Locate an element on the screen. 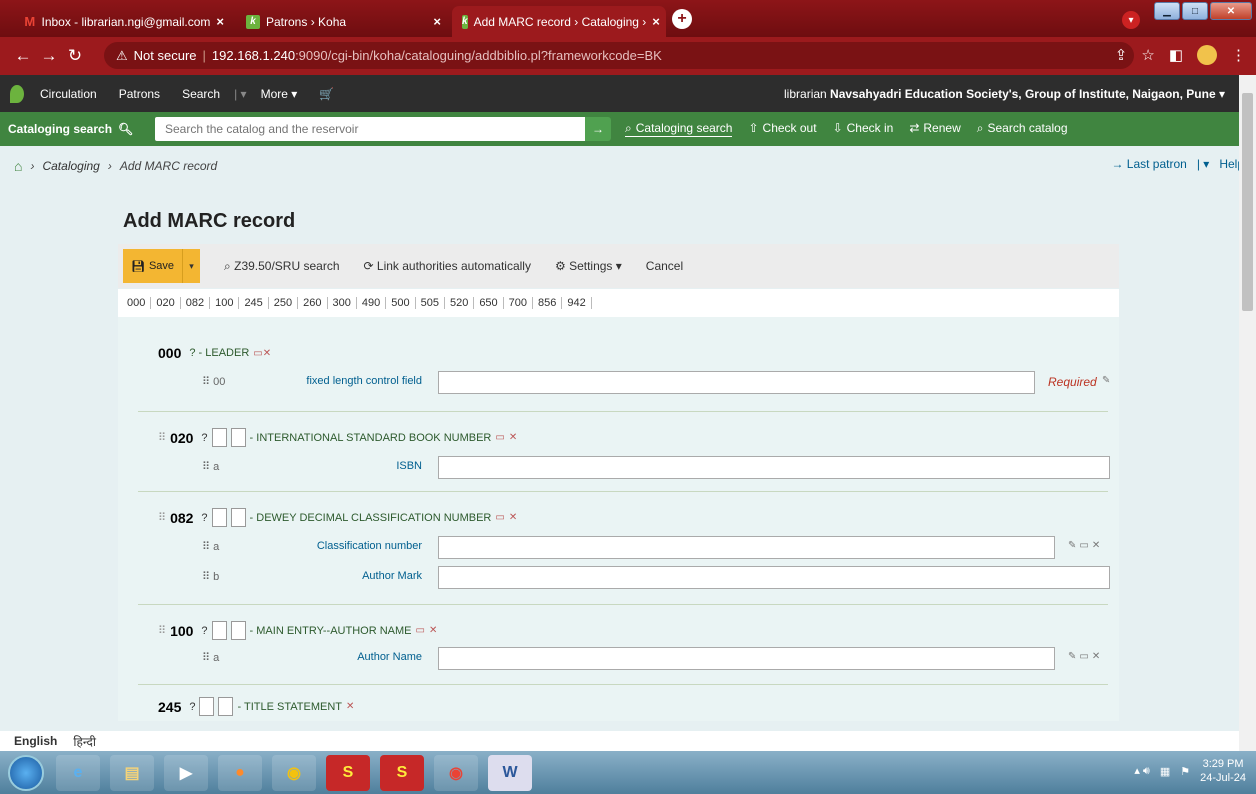 The width and height of the screenshot is (1256, 794). nav-search: Search is located at coordinates (201, 94).